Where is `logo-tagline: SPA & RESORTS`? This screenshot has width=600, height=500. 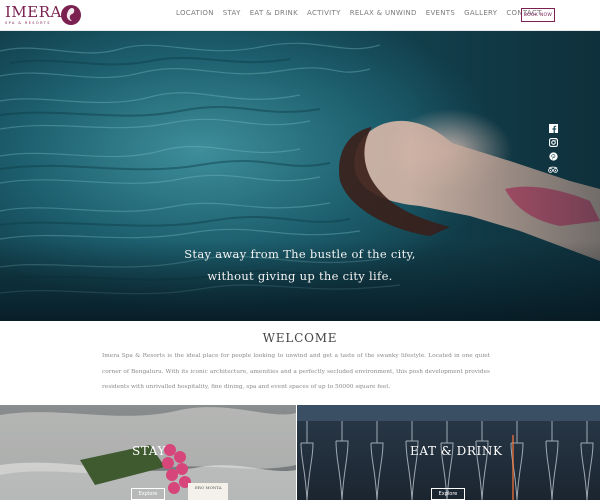 logo-tagline: SPA & RESORTS is located at coordinates (28, 23).